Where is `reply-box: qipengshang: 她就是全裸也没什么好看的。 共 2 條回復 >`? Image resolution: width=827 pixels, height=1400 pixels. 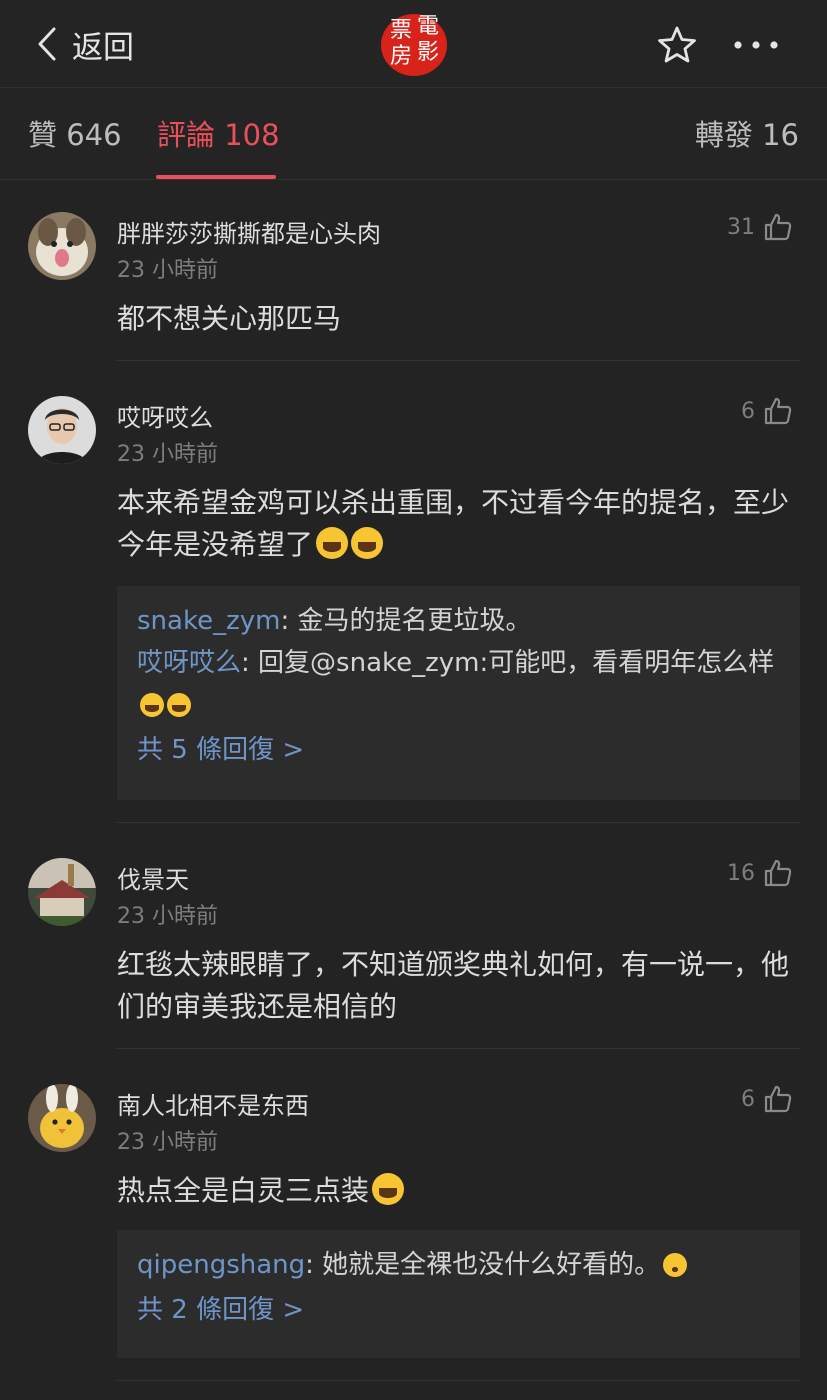
reply-box: qipengshang: 她就是全裸也没什么好看的。 共 2 條回復 > is located at coordinates (458, 1294).